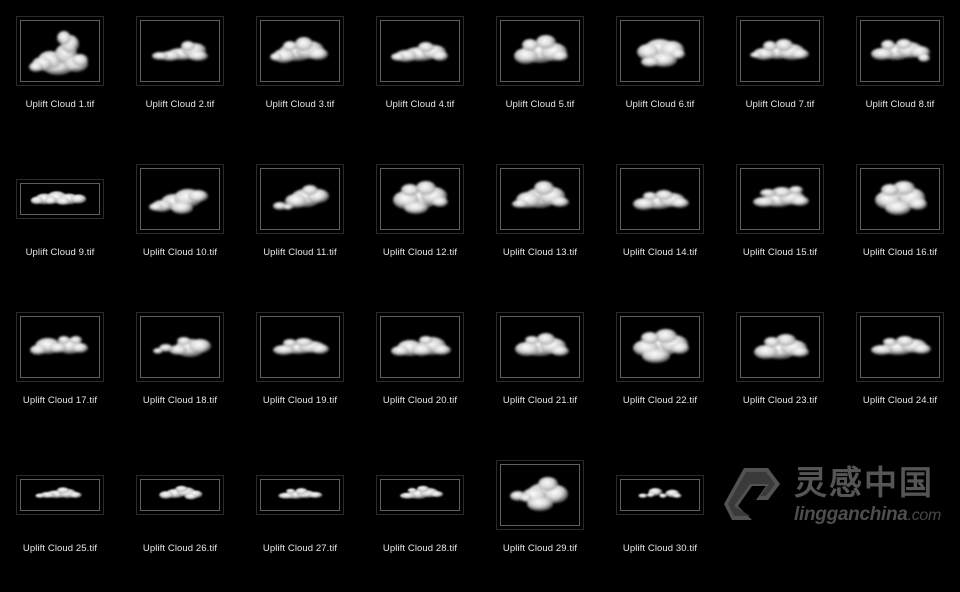  What do you see at coordinates (540, 252) in the screenshot?
I see `thumbnail-filename-label: Uplift Cloud 13.tif` at bounding box center [540, 252].